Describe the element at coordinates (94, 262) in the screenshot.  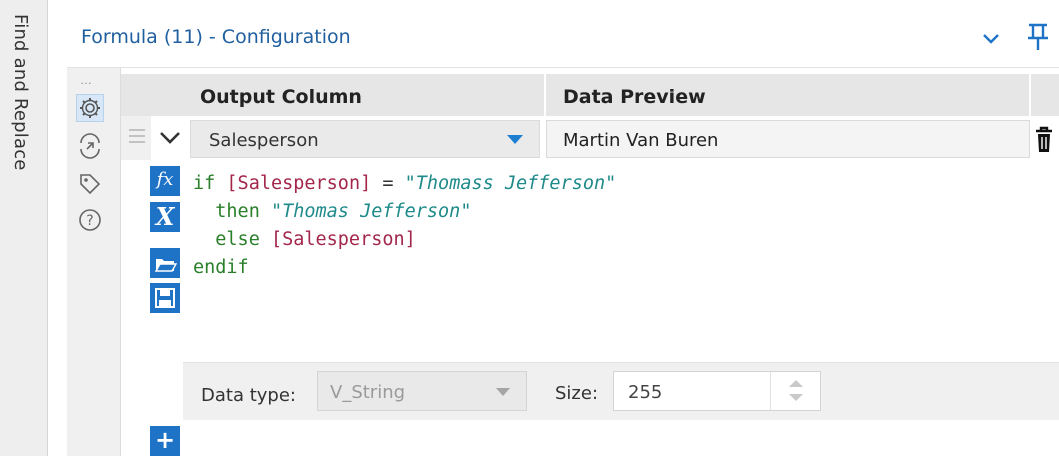
I see `config-icon-column: … ?` at that location.